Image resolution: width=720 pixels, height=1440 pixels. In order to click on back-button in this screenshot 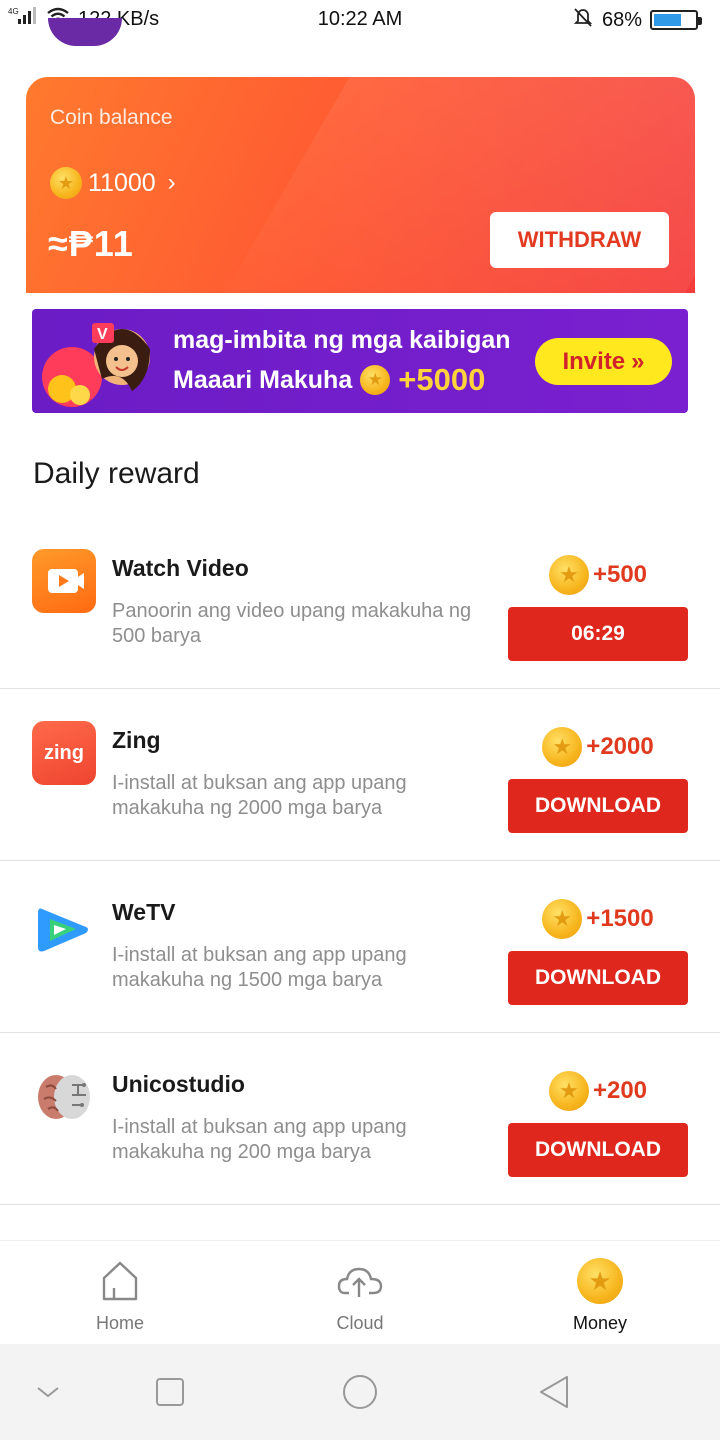, I will do `click(554, 1392)`.